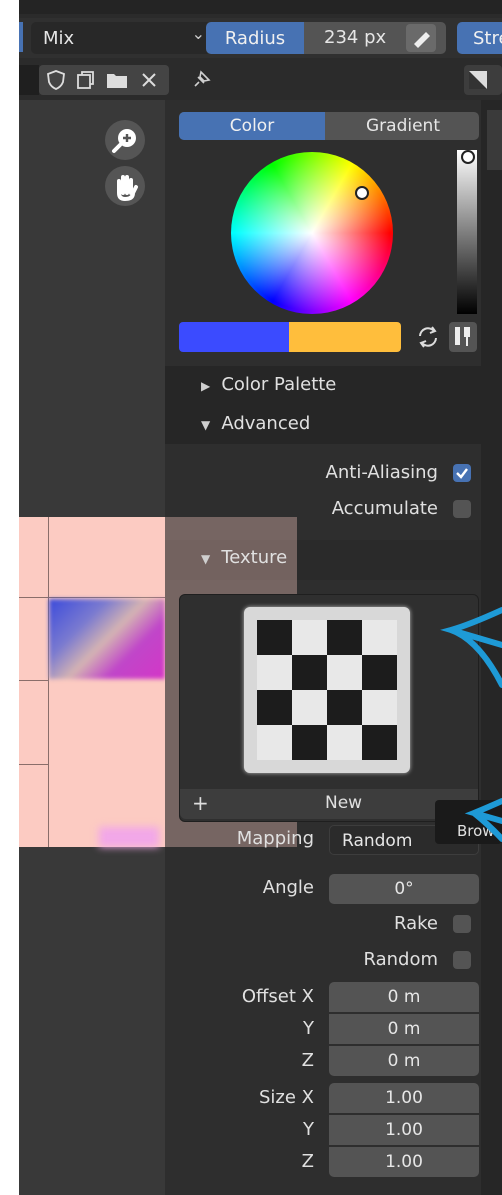 The width and height of the screenshot is (502, 1195). I want to click on offset-z-label: Z, so click(307, 1060).